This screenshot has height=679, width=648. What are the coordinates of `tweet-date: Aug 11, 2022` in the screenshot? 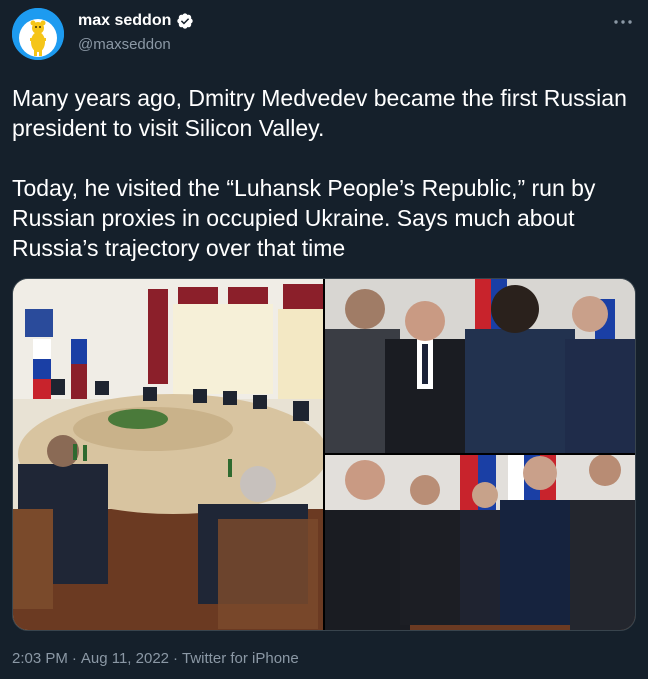 It's located at (125, 658).